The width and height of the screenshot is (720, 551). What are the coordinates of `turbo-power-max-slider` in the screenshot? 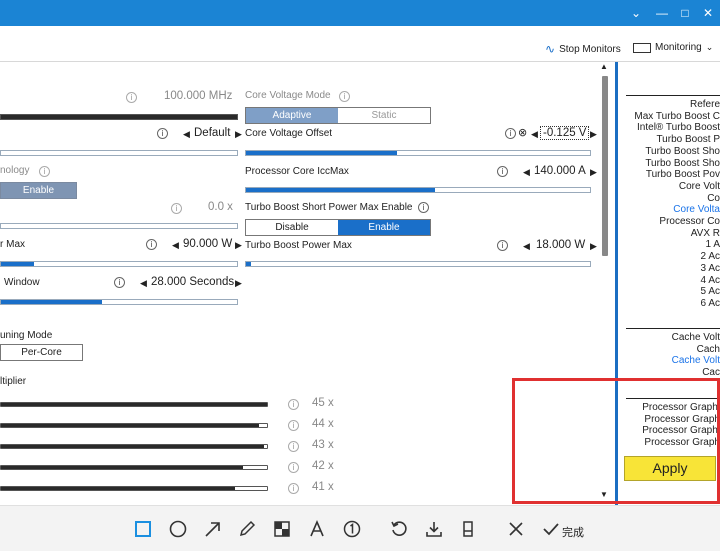 It's located at (418, 264).